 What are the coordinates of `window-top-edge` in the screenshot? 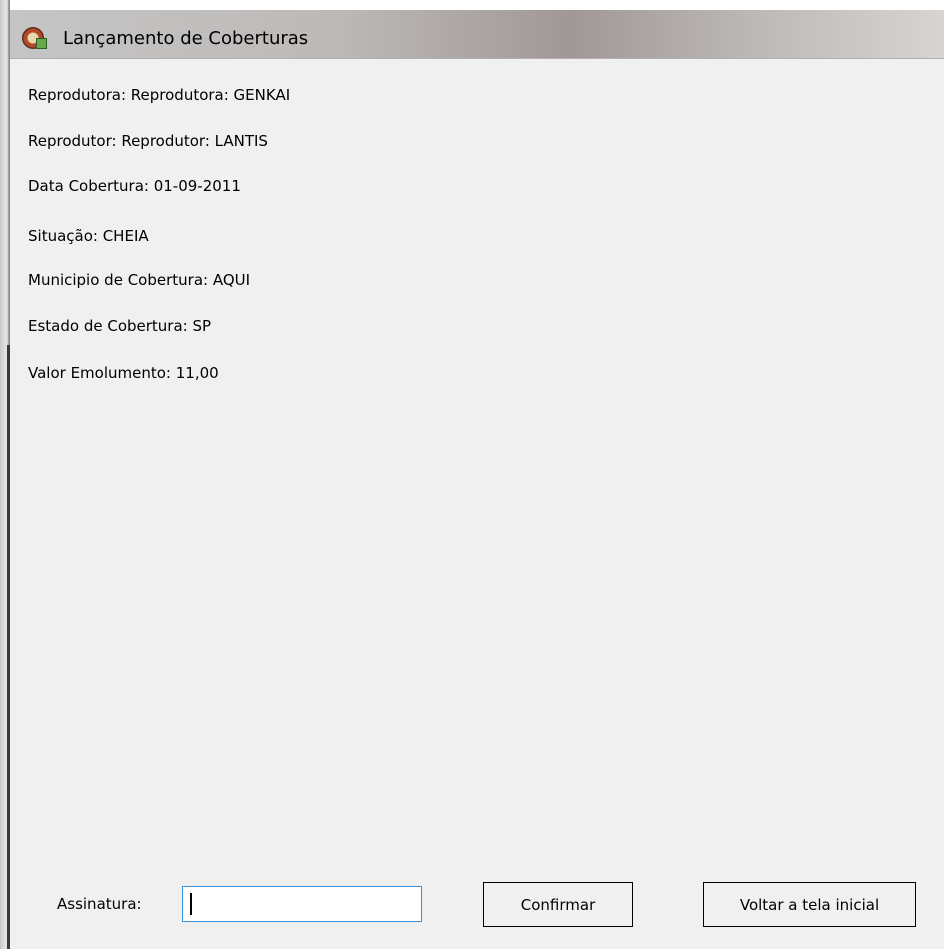 It's located at (472, 5).